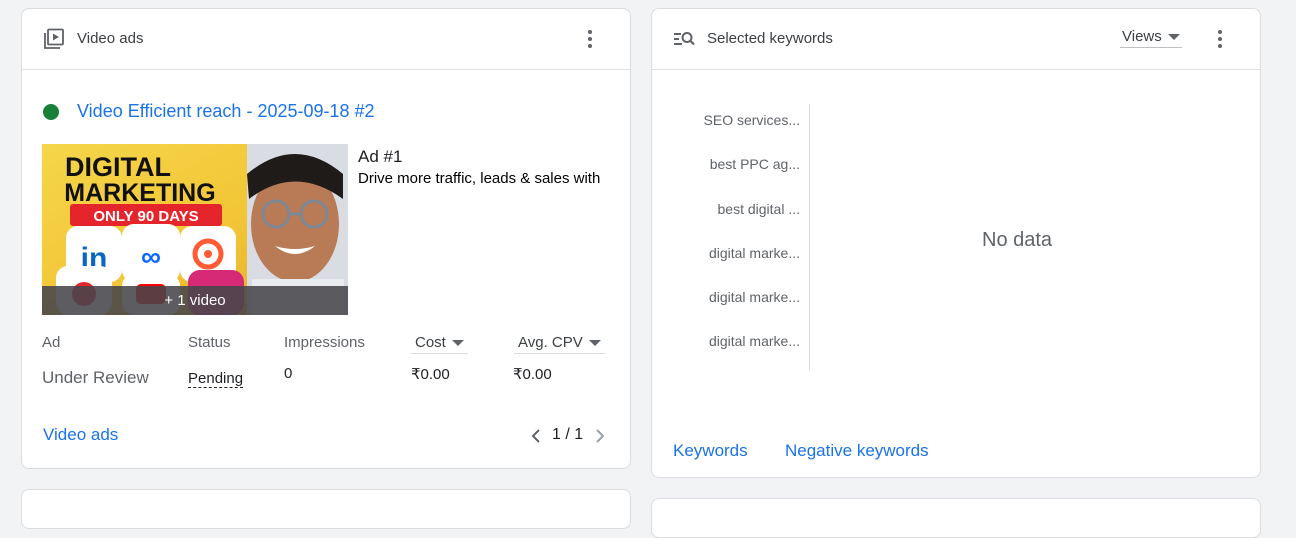  Describe the element at coordinates (326, 509) in the screenshot. I see `next-card-left` at that location.